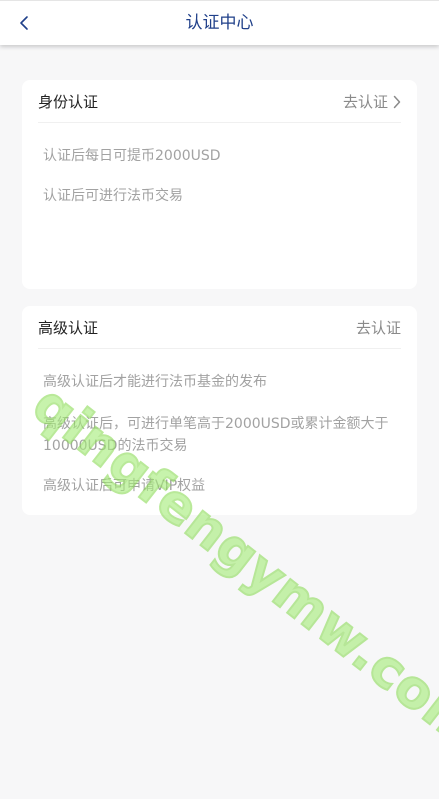 The height and width of the screenshot is (799, 439). Describe the element at coordinates (132, 156) in the screenshot. I see `identity-benefit-item: 认证后每日可提币2000USD` at that location.